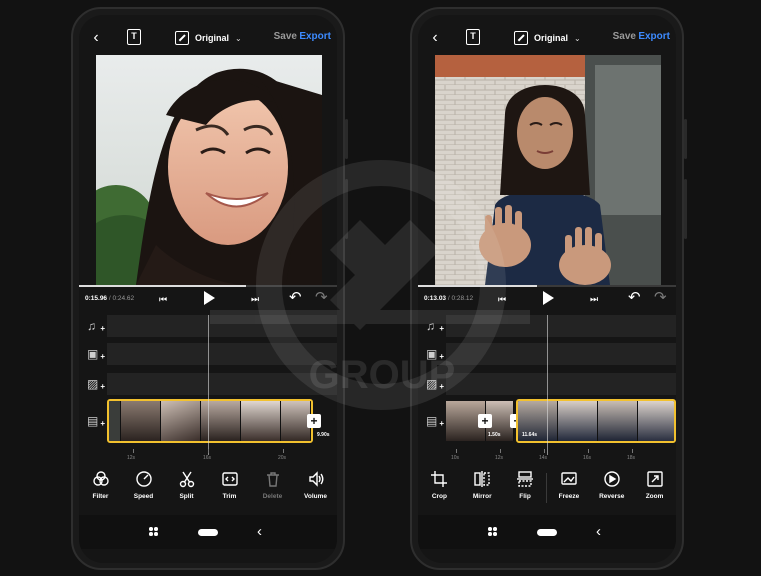 The width and height of the screenshot is (761, 576). I want to click on ruler-label: 14s, so click(543, 458).